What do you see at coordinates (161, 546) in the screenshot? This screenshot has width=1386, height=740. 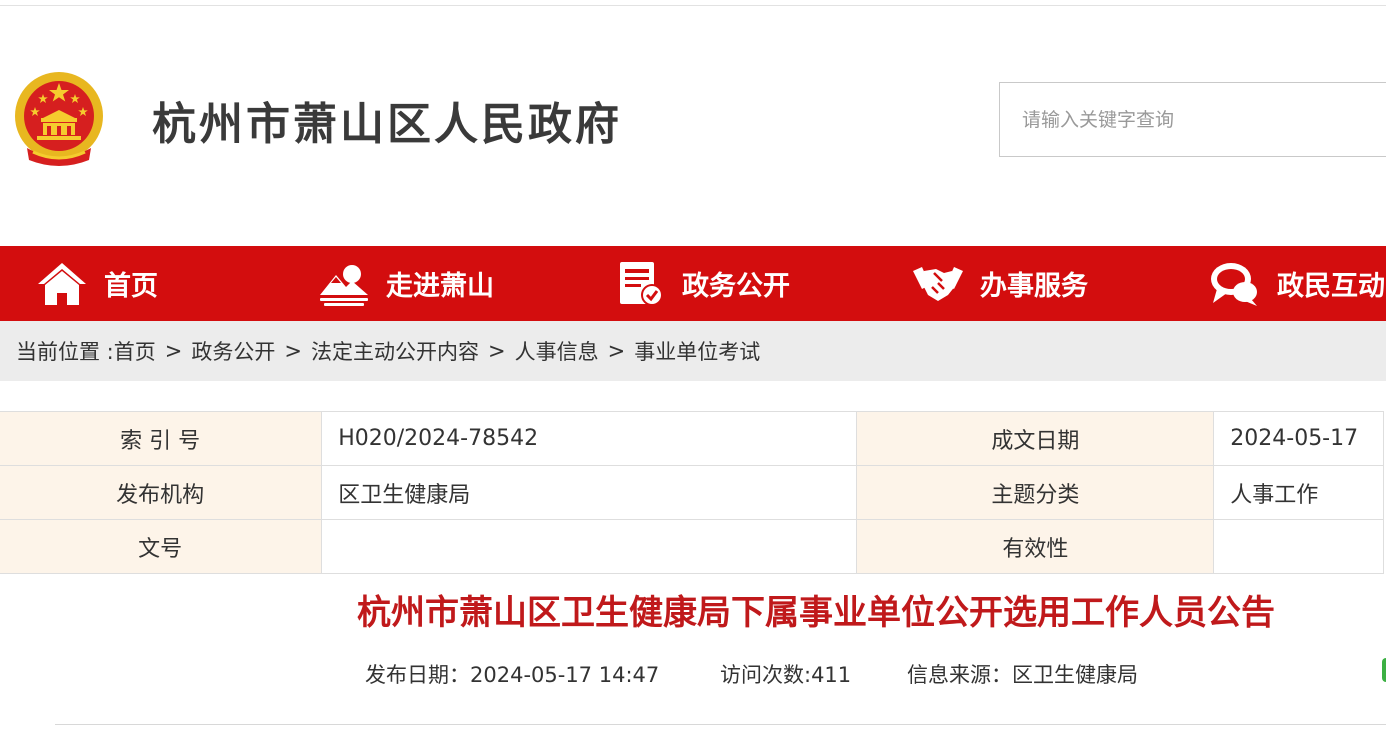 I see `meta-key-document-number: 文号` at bounding box center [161, 546].